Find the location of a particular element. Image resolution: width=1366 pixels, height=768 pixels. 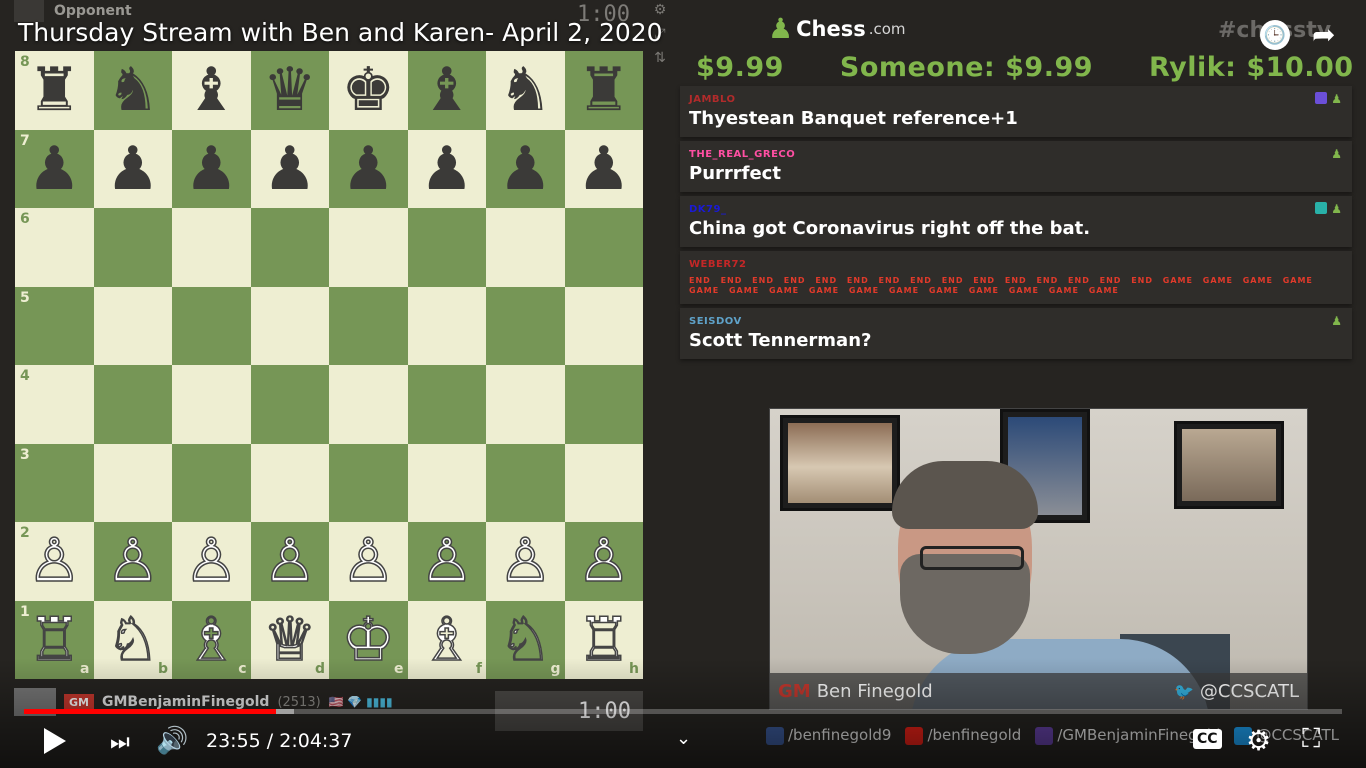

square-e4 is located at coordinates (368, 404).